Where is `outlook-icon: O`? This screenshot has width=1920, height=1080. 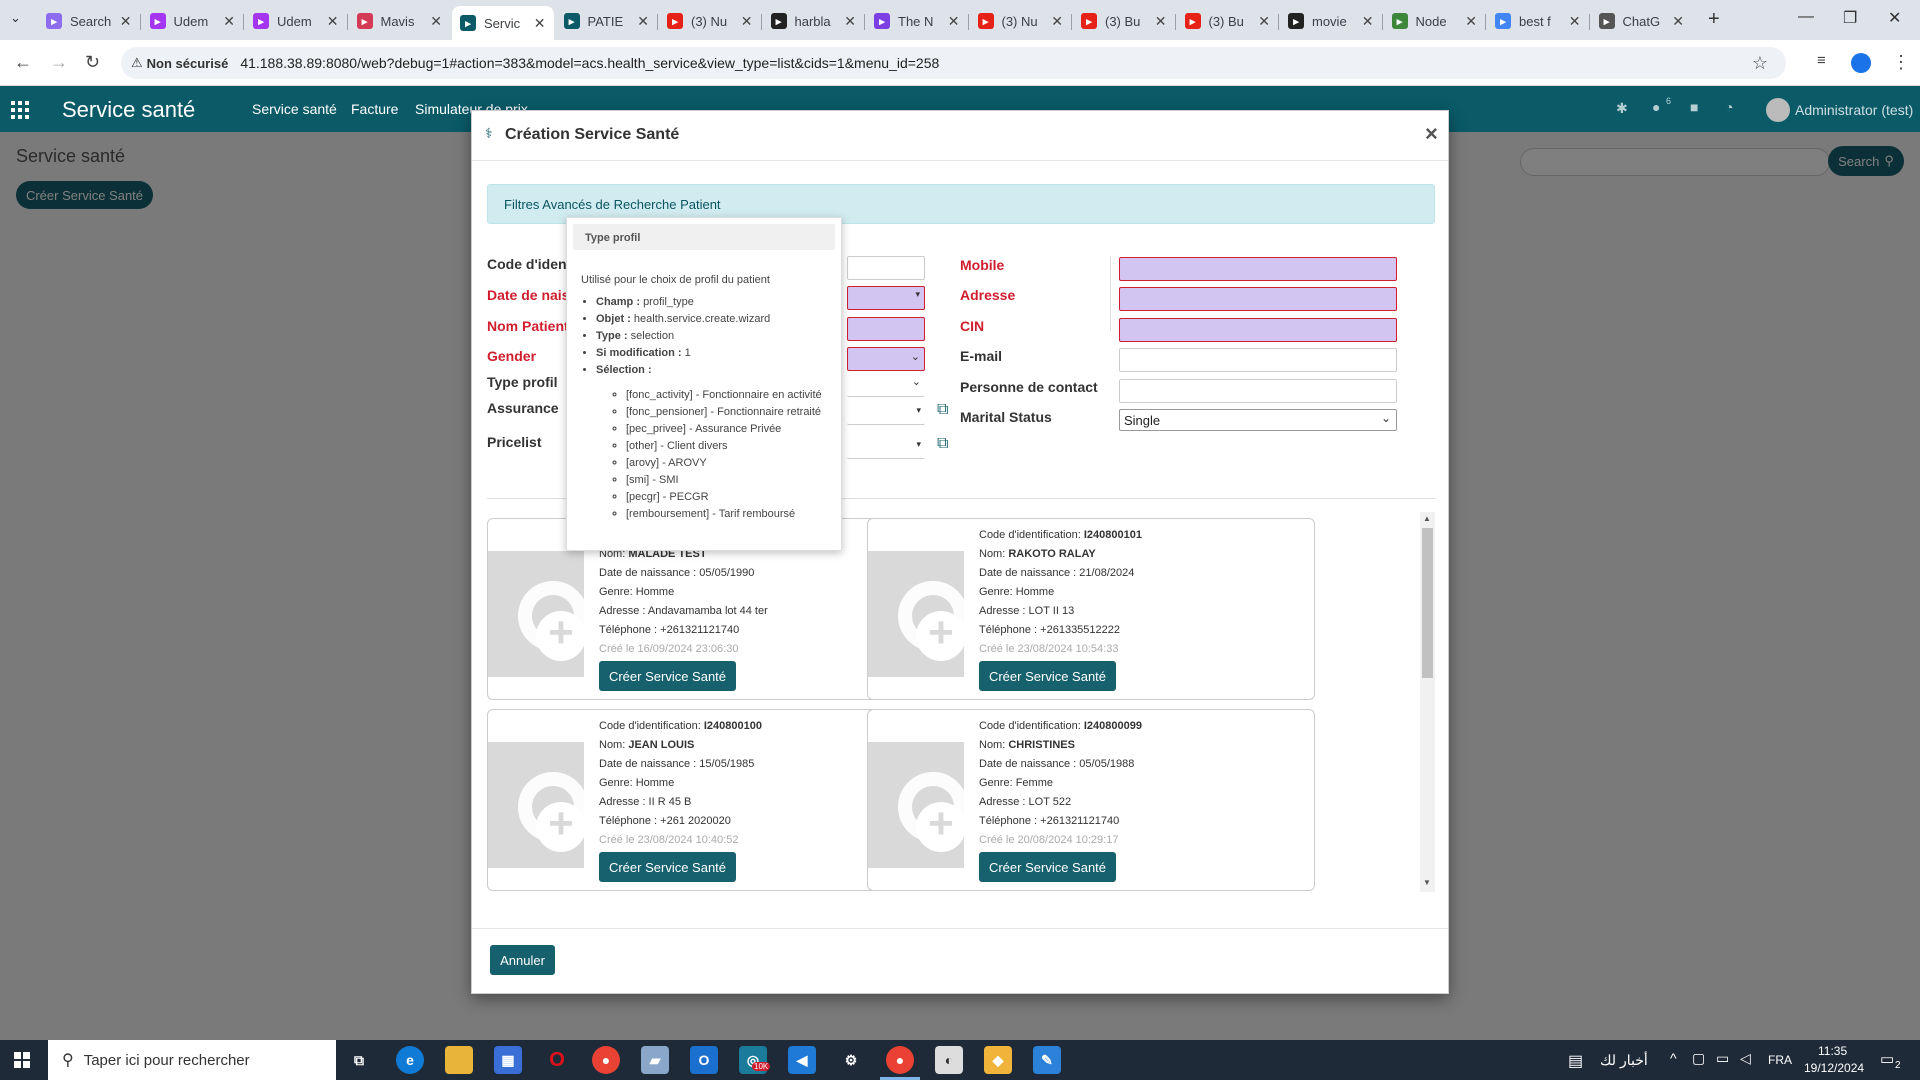 outlook-icon: O is located at coordinates (704, 1060).